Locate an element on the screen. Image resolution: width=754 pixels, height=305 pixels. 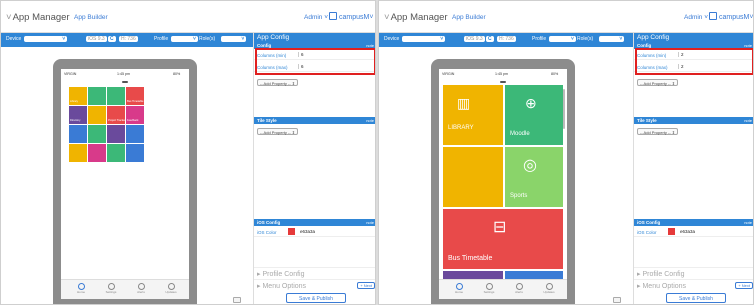
bell-icon is located at coordinates (141, 286).